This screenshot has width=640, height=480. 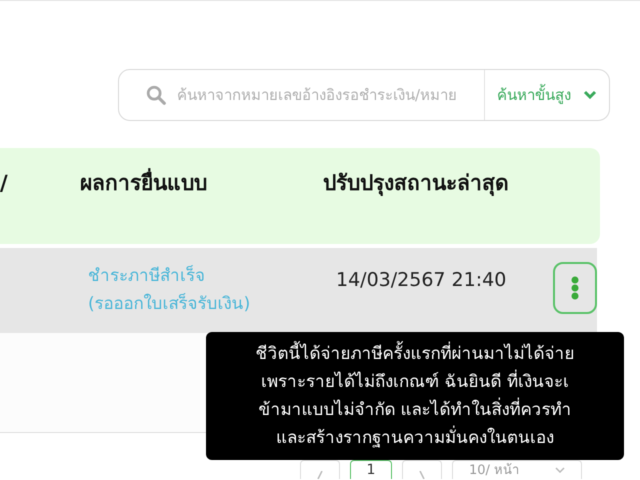 I want to click on more-button, so click(x=575, y=288).